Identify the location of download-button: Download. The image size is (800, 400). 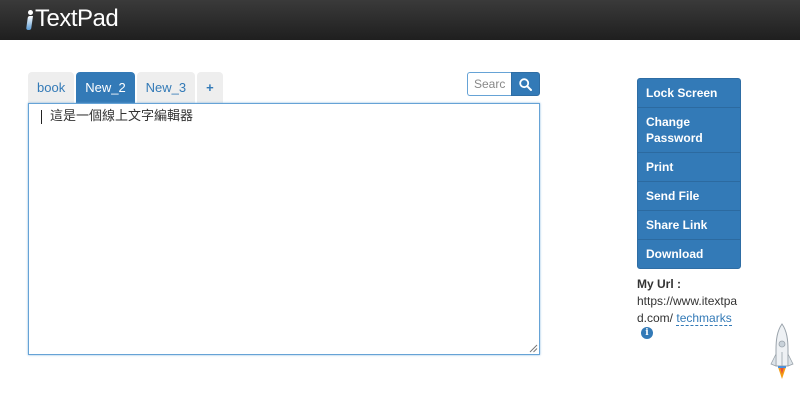
(689, 254).